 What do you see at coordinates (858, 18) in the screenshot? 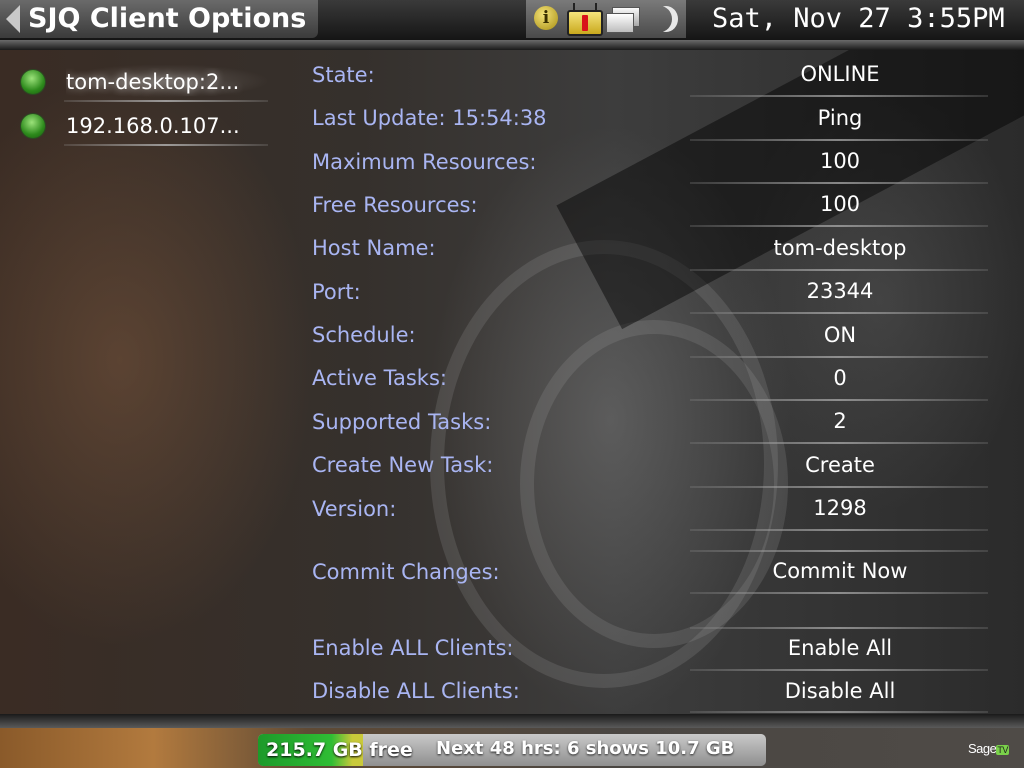
I see `clock: Sat, Nov 27 3:55PM` at bounding box center [858, 18].